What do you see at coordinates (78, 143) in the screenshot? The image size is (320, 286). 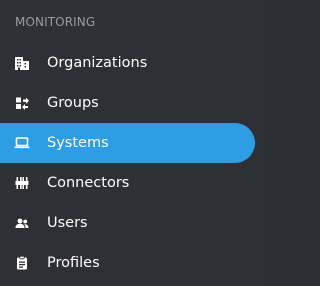 I see `sidebar-item-label: Systems` at bounding box center [78, 143].